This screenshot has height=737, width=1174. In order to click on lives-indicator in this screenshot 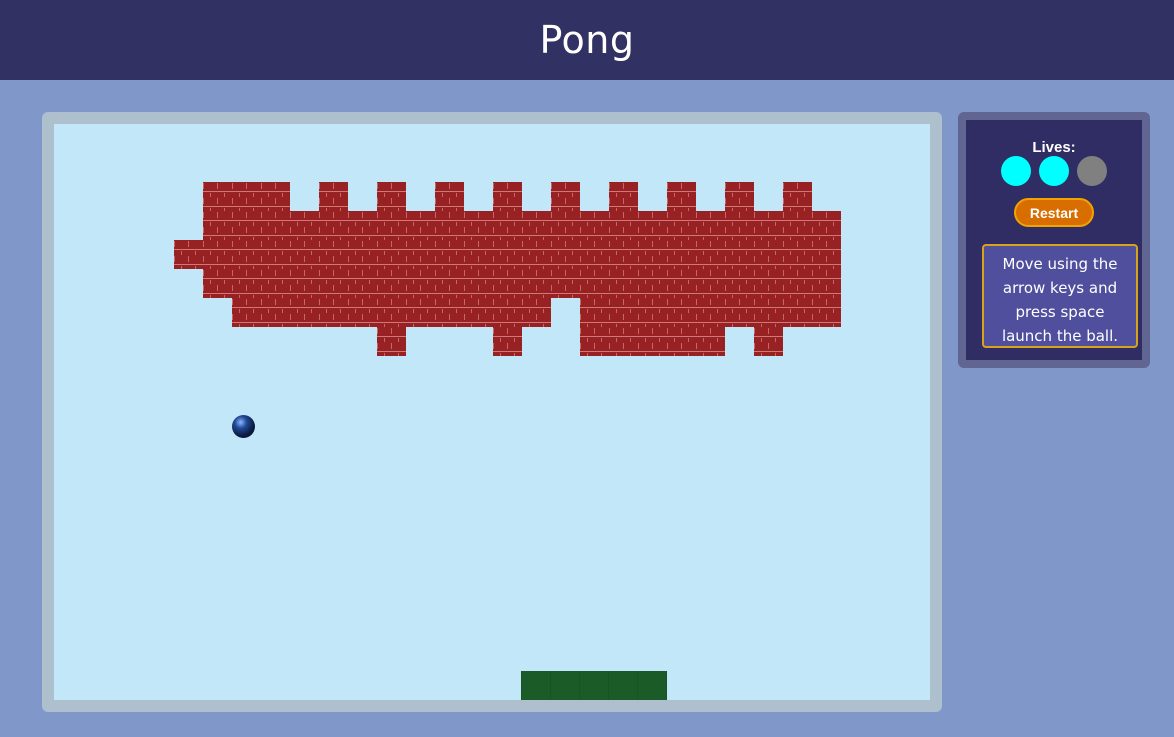, I will do `click(1054, 171)`.